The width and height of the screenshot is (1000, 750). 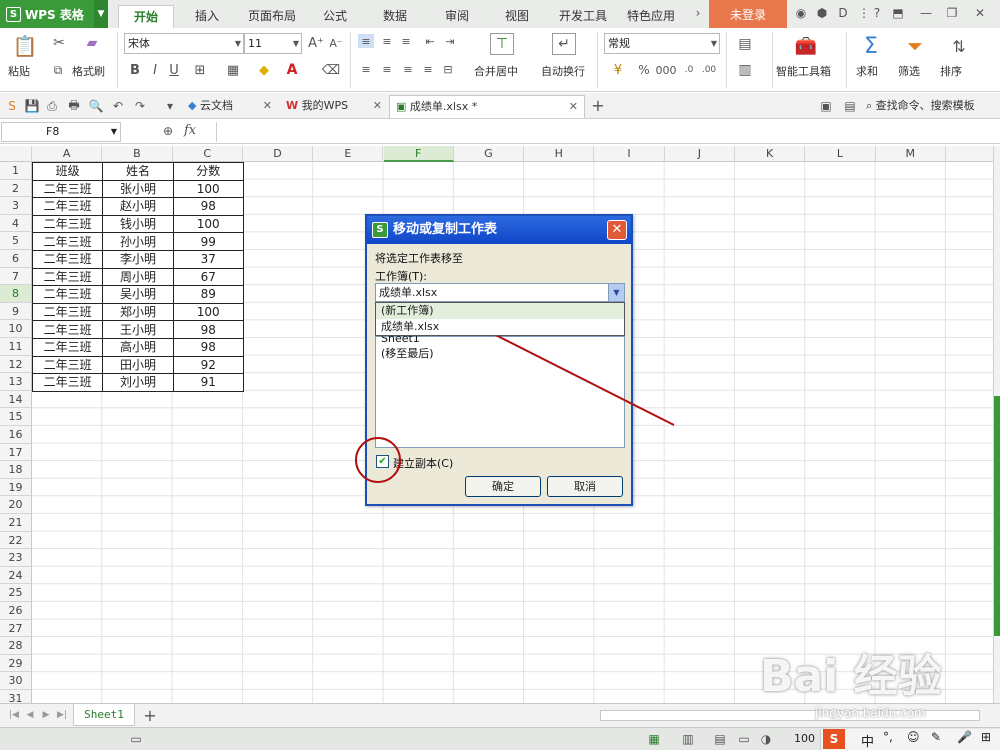 I want to click on row-header-20: 20, so click(x=16, y=505).